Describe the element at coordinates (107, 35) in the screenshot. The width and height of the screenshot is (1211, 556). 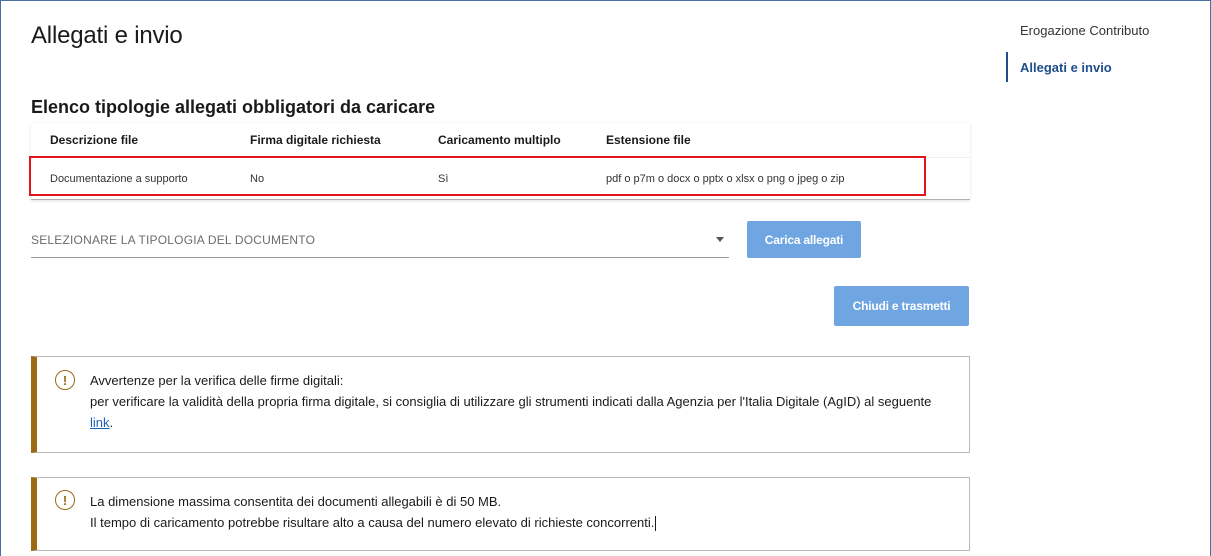
I see `page-title: Allegati e invio` at that location.